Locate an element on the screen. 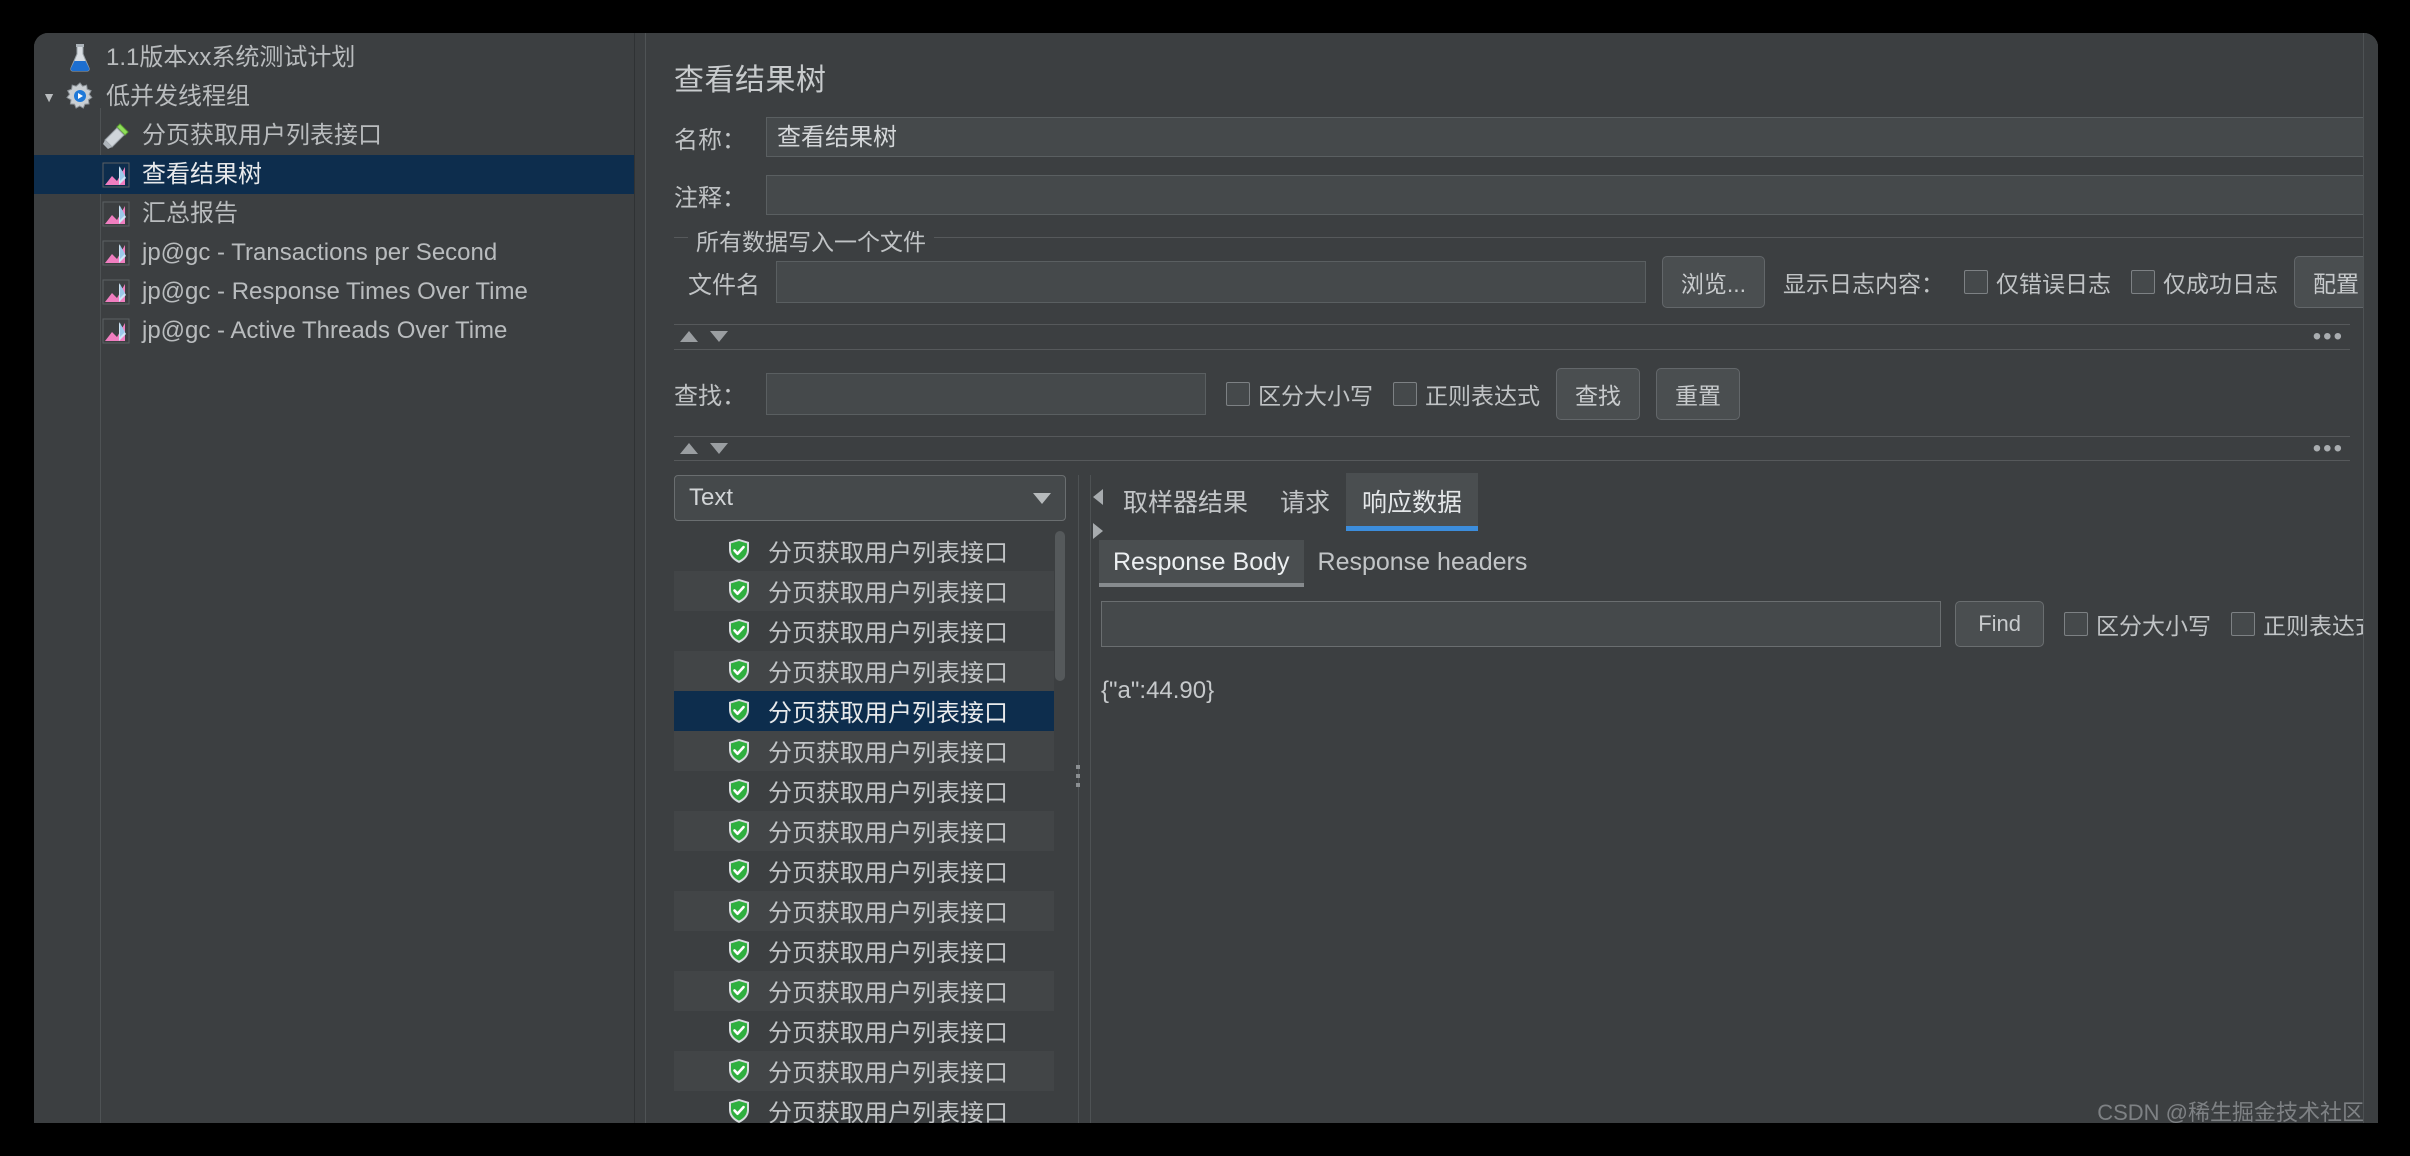 The width and height of the screenshot is (2410, 1156). response-regex-label: 正则表达式 is located at coordinates (2320, 626).